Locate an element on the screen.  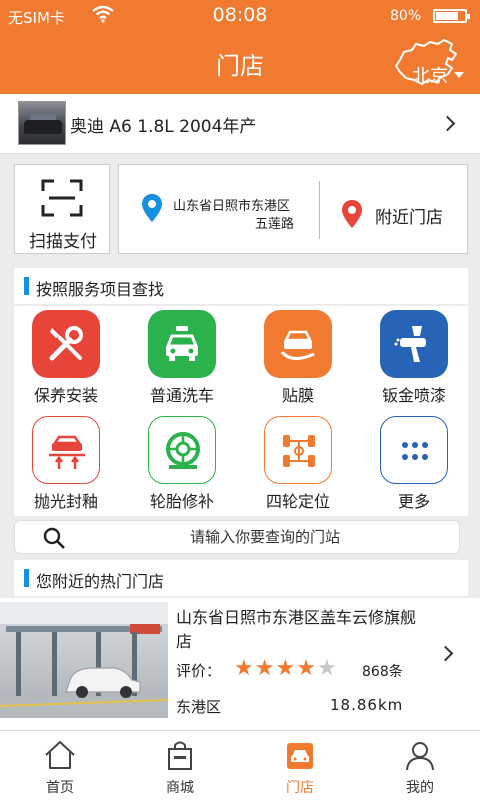
wheel-alignment-icon is located at coordinates (299, 451).